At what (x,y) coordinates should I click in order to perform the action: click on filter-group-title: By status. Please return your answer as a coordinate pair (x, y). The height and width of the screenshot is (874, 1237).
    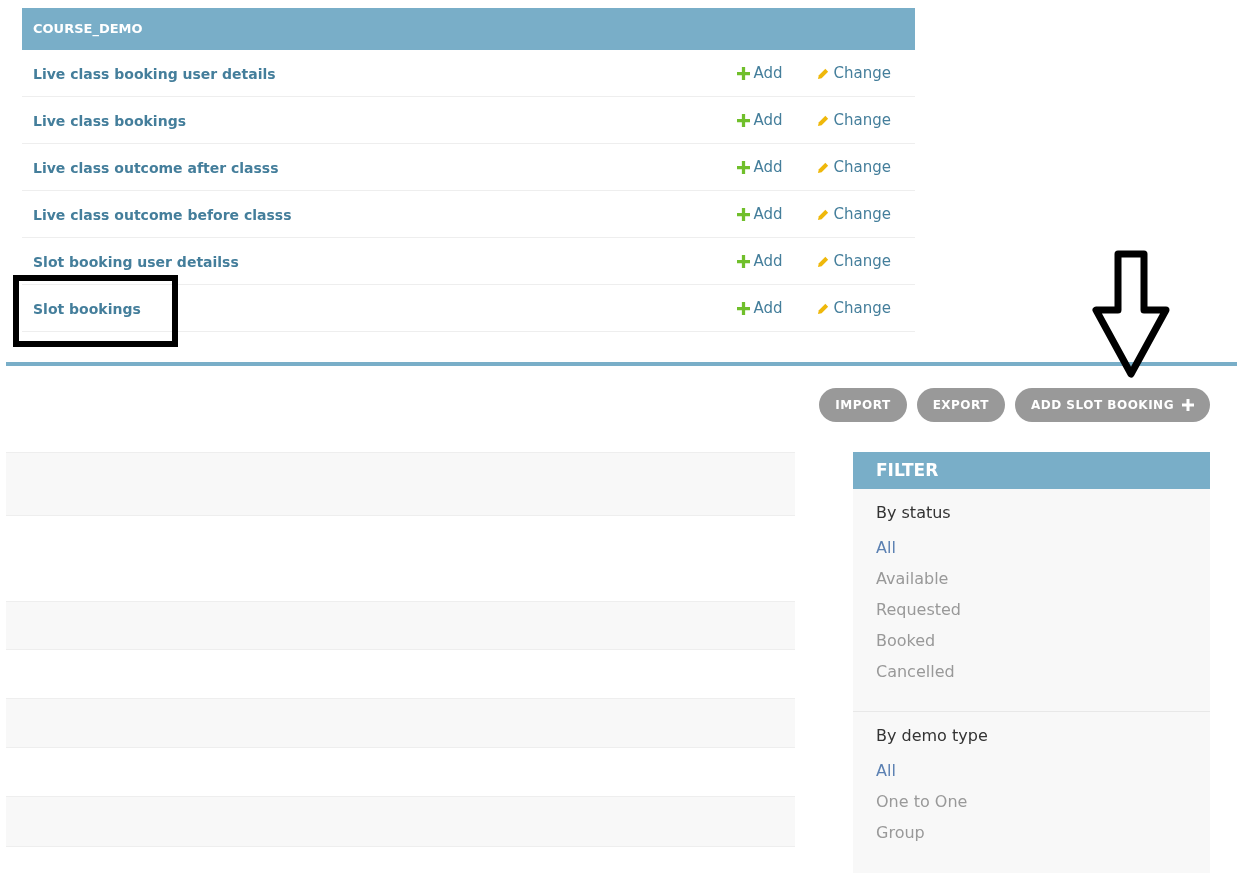
    Looking at the image, I should click on (914, 512).